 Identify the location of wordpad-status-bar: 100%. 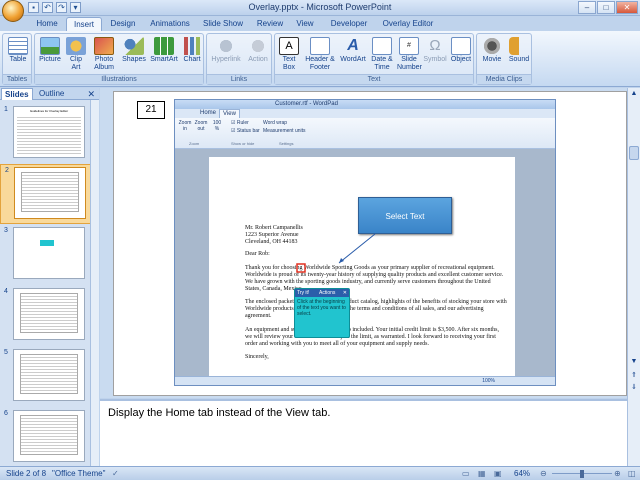
(365, 380).